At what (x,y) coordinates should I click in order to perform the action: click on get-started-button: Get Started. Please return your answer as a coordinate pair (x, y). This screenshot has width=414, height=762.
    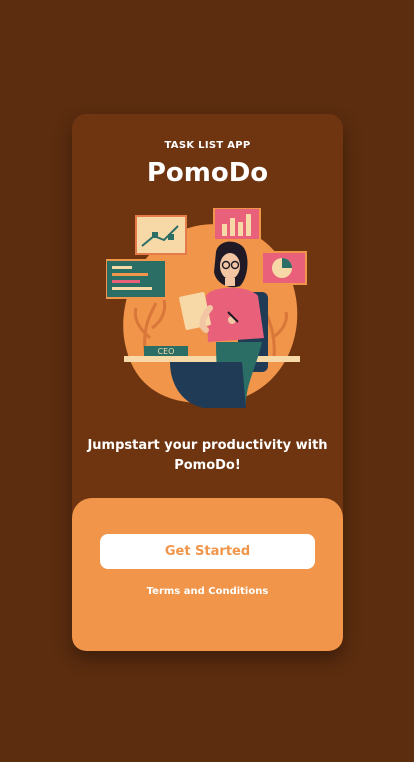
    Looking at the image, I should click on (207, 551).